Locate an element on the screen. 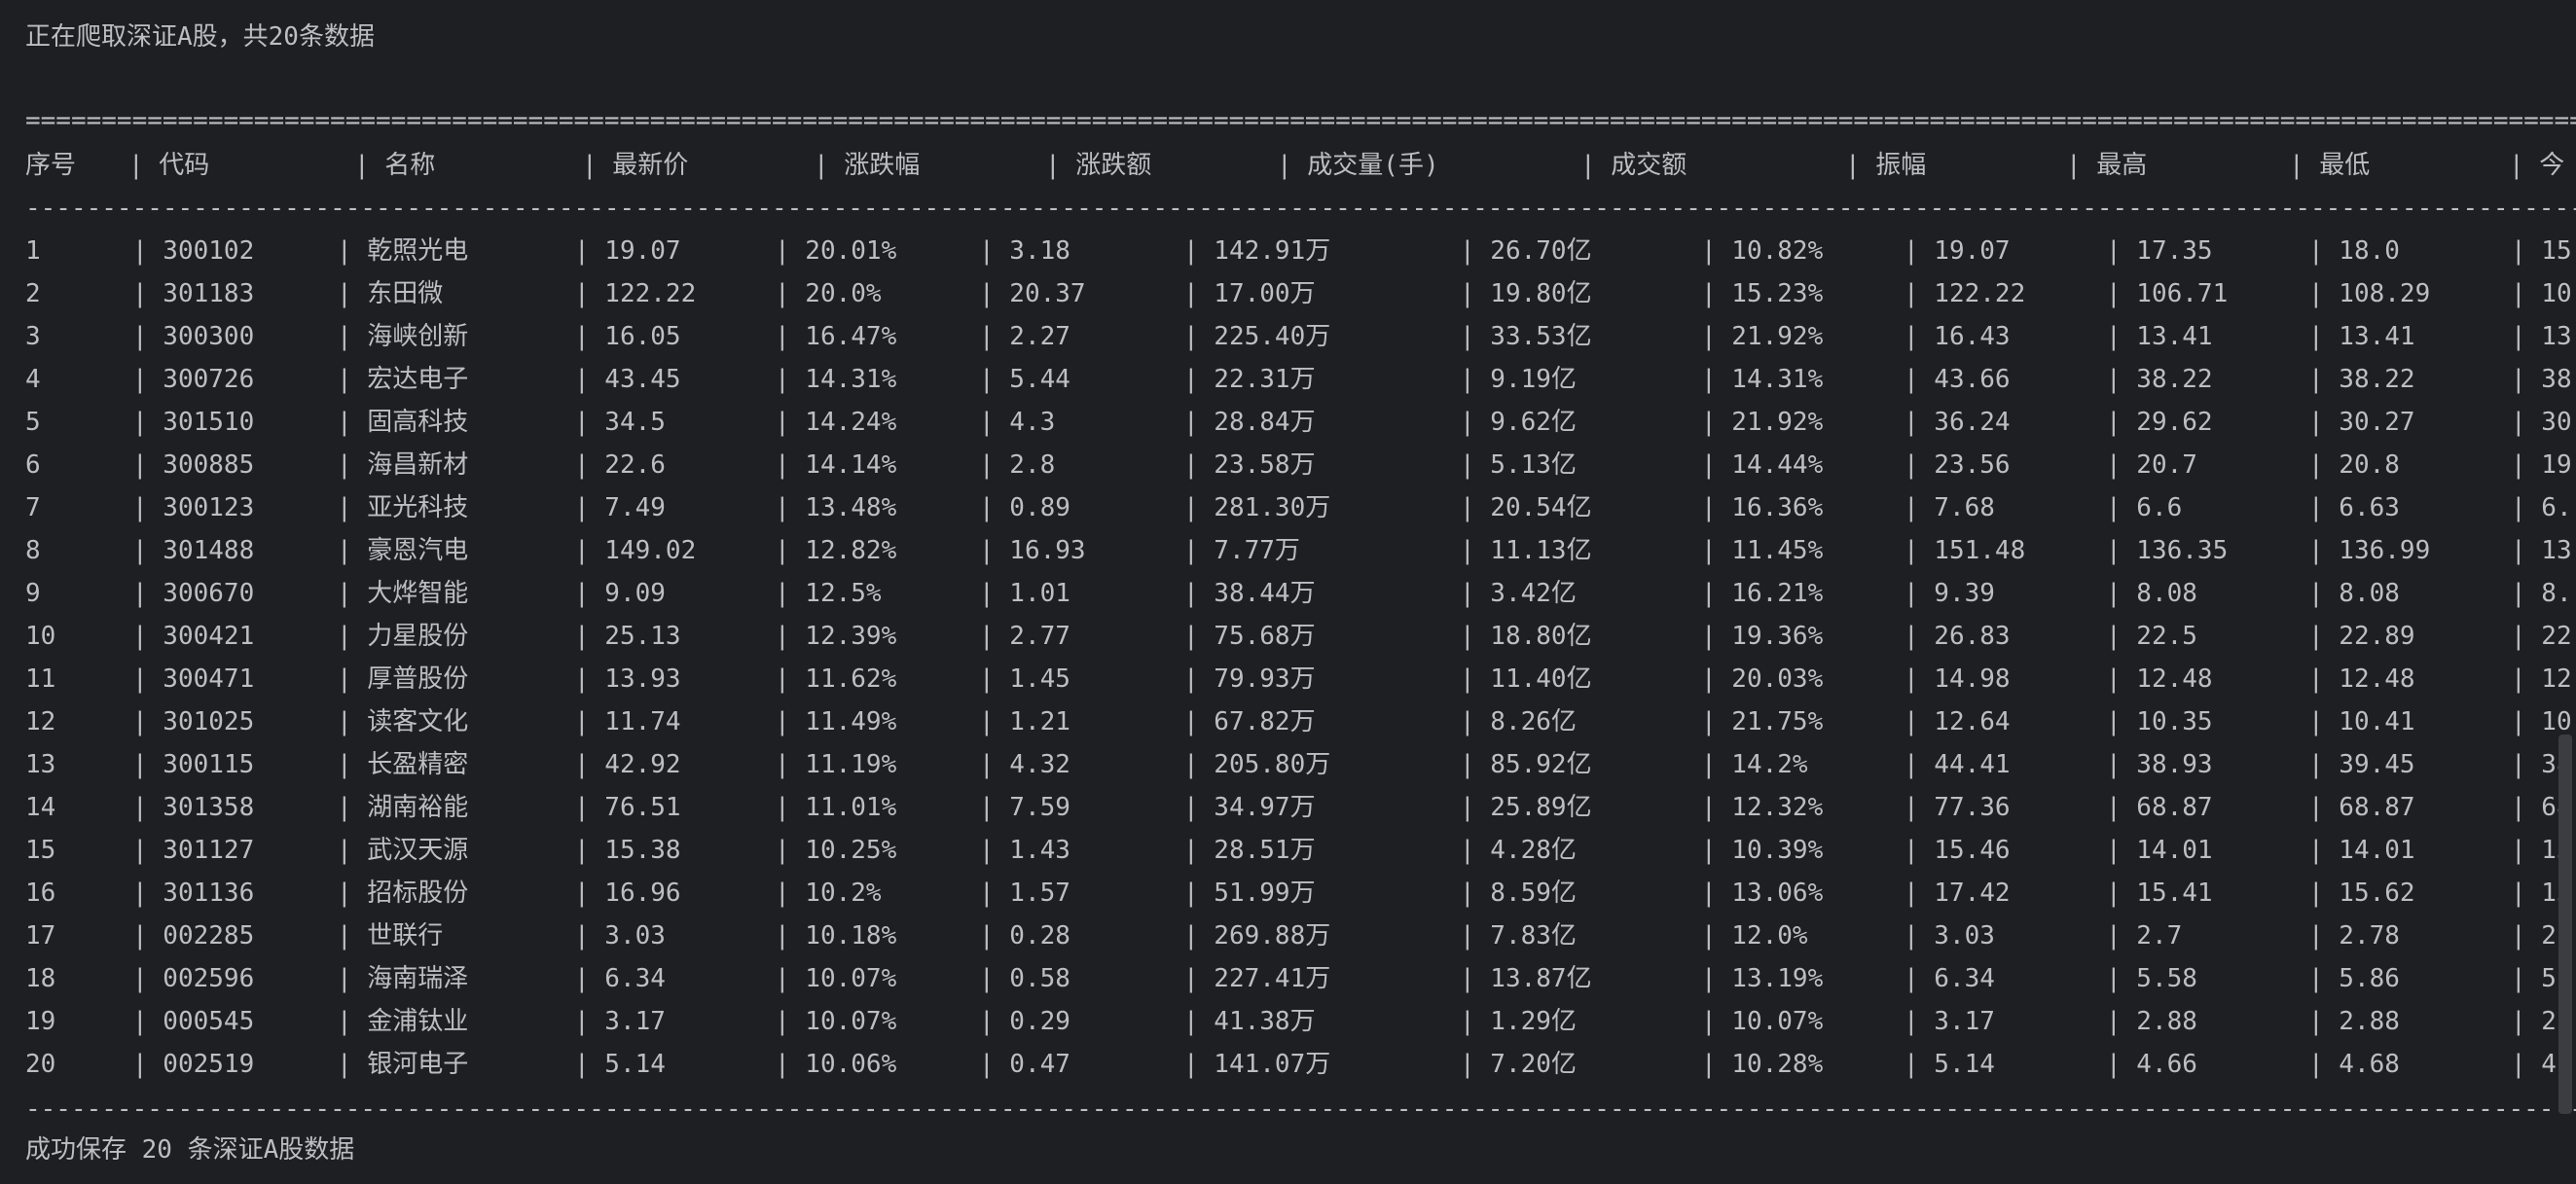  row-cell: | 亚光科技 is located at coordinates (403, 508).